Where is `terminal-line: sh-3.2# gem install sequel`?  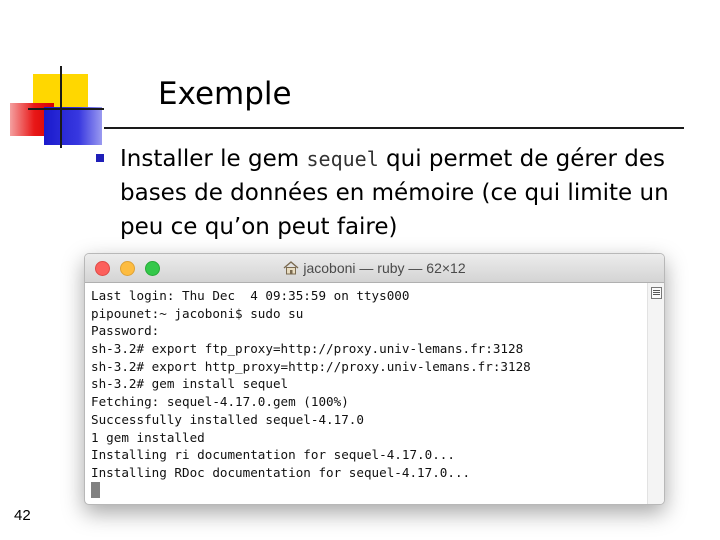 terminal-line: sh-3.2# gem install sequel is located at coordinates (190, 384).